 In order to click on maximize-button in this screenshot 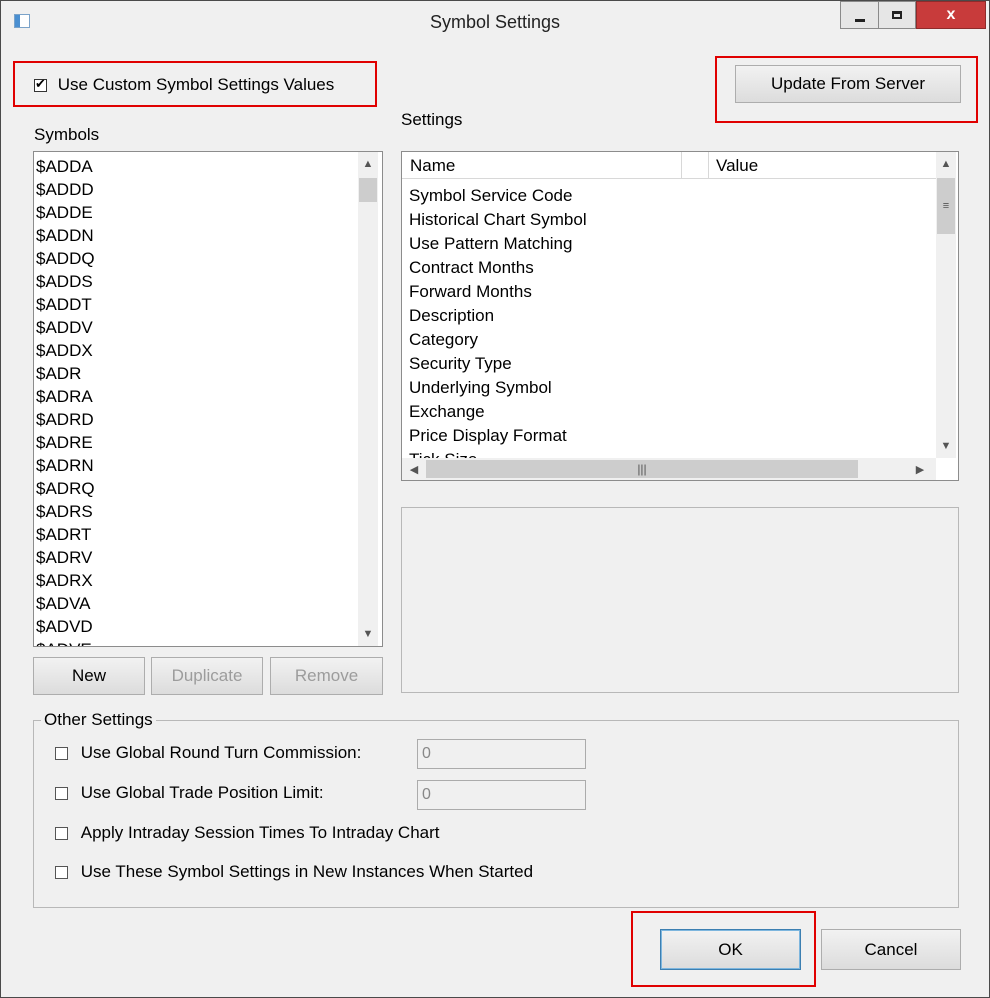, I will do `click(897, 15)`.